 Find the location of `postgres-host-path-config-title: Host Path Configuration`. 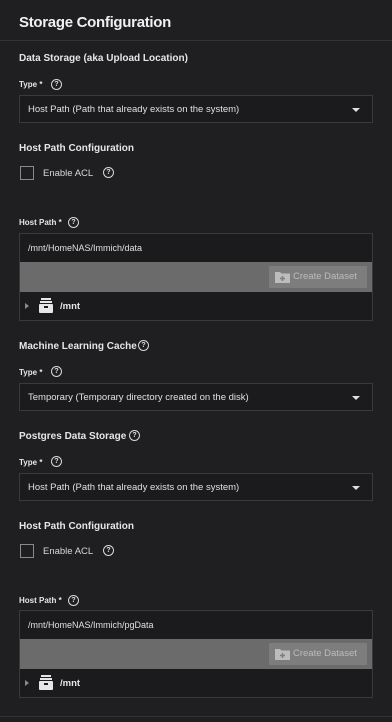

postgres-host-path-config-title: Host Path Configuration is located at coordinates (76, 526).